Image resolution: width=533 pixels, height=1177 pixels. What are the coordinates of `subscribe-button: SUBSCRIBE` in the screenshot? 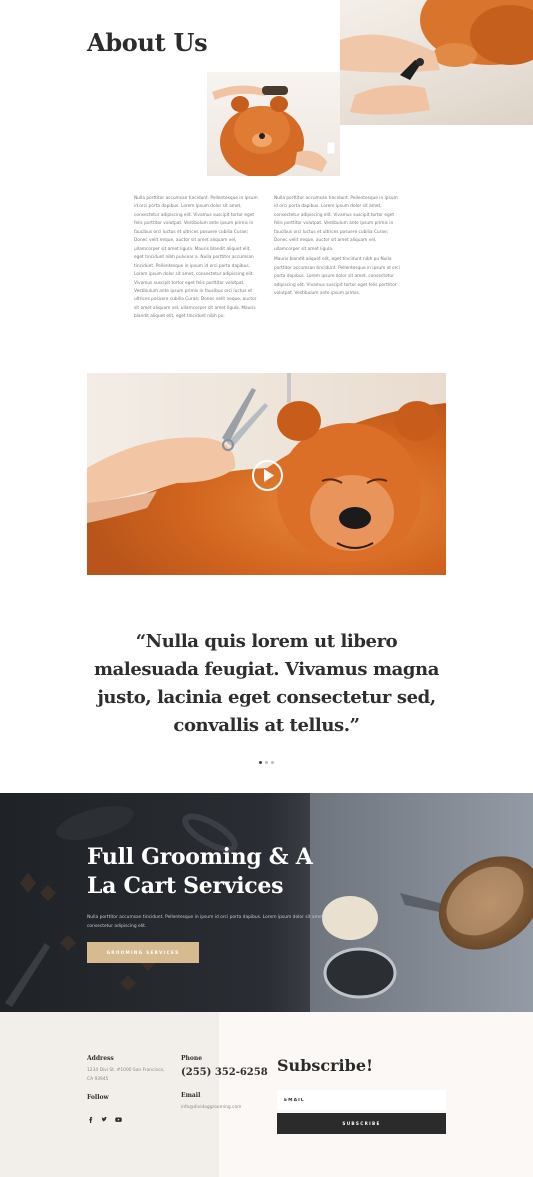 It's located at (361, 1123).